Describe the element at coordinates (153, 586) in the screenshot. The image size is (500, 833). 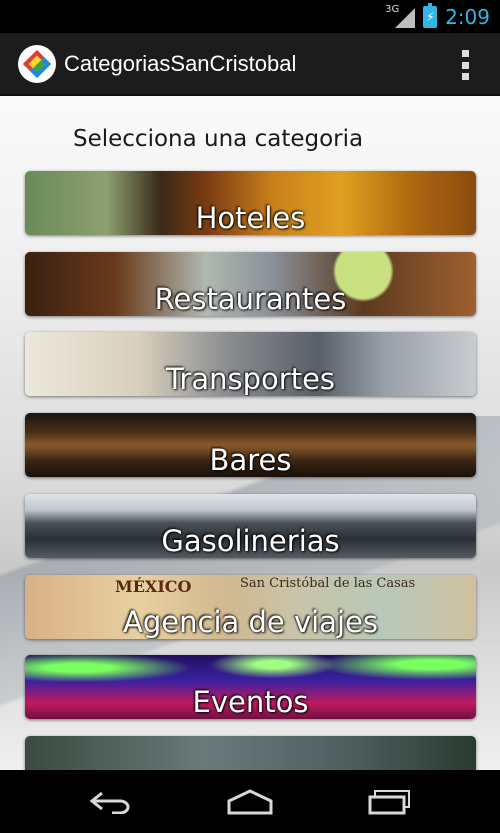
I see `map-text: MÉXICO` at that location.